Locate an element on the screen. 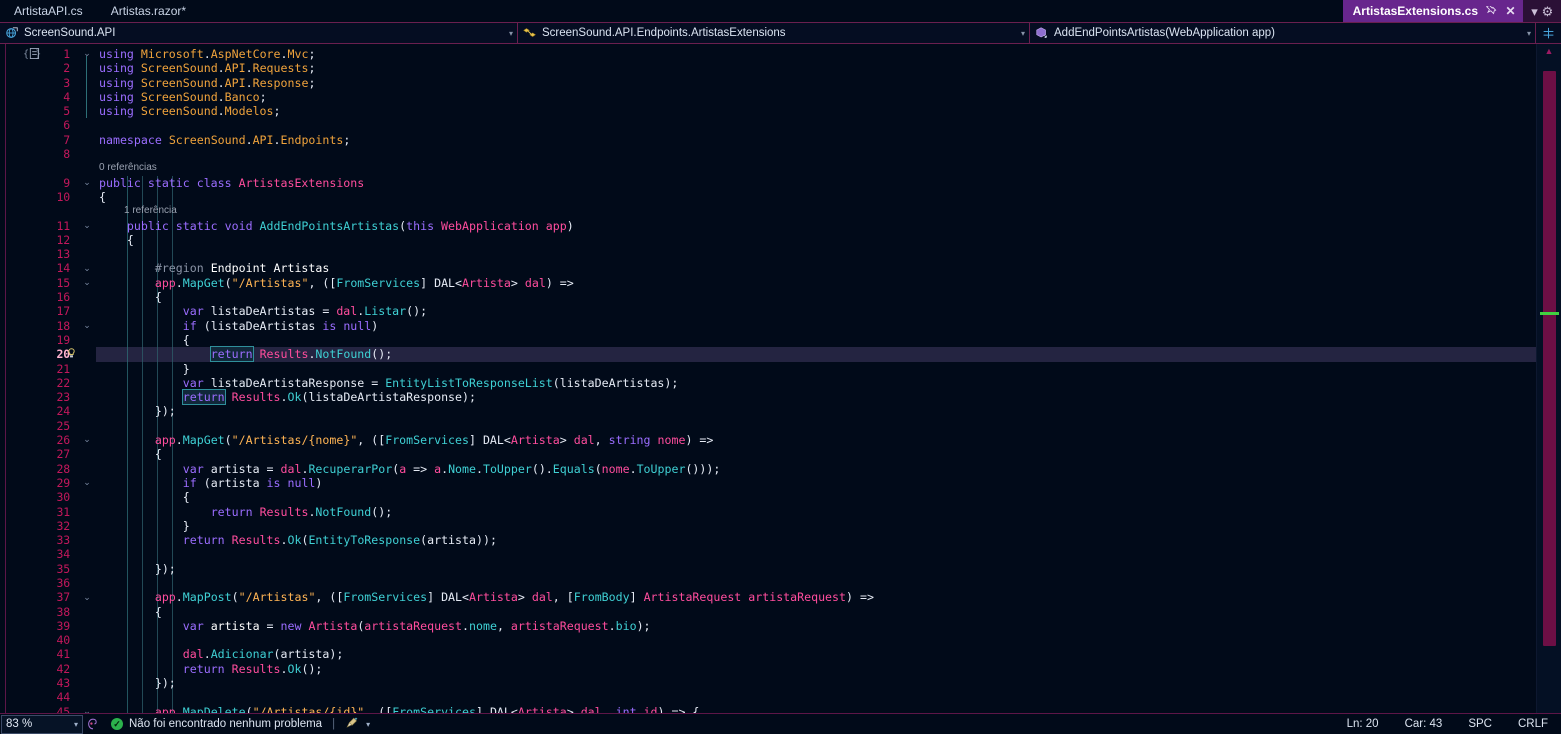 The image size is (1561, 734). lightbulb-icon is located at coordinates (71, 354).